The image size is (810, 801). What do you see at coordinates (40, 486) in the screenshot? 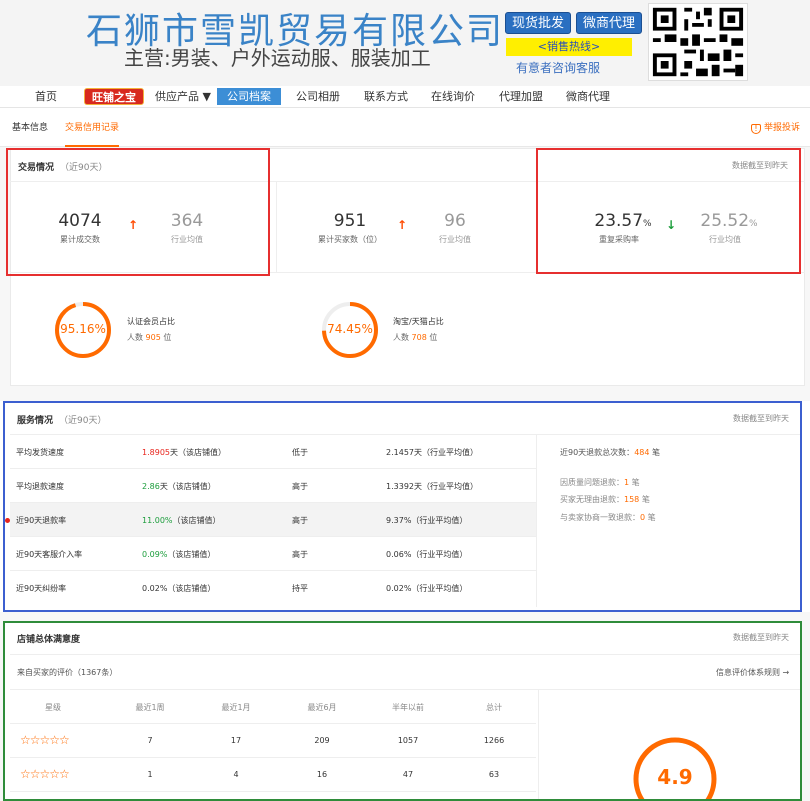
I see `svc-name: 平均退款速度` at bounding box center [40, 486].